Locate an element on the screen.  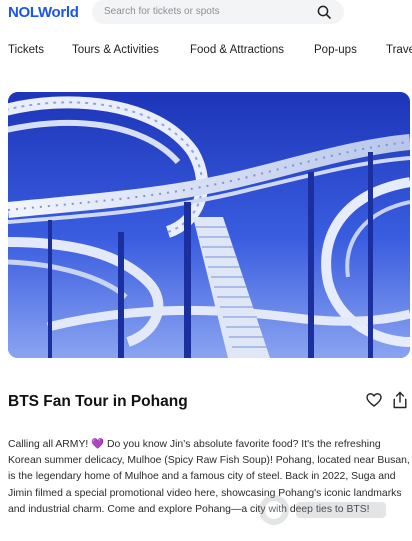
search-bar: Search for tickets or spots is located at coordinates (218, 12).